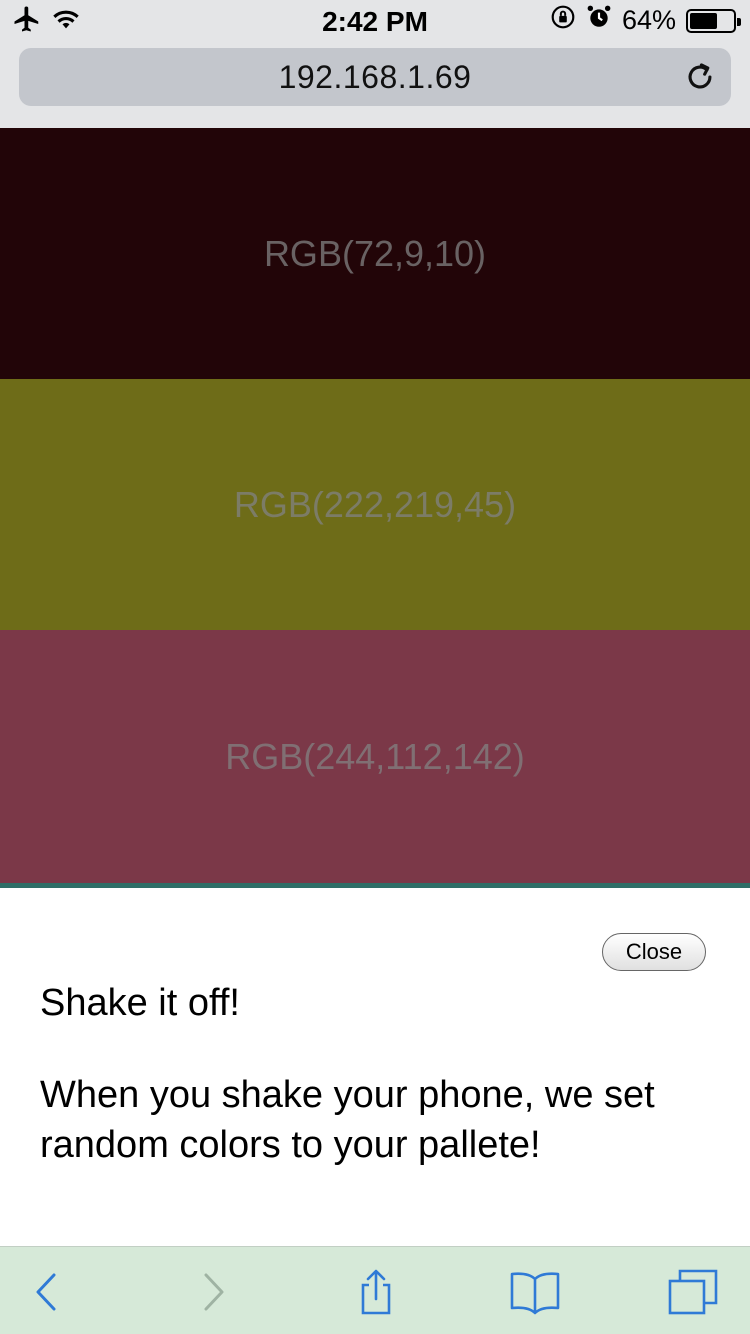 Image resolution: width=750 pixels, height=1334 pixels. I want to click on browser-chrome: 2:42 PM 64% 192.168.1.69, so click(375, 64).